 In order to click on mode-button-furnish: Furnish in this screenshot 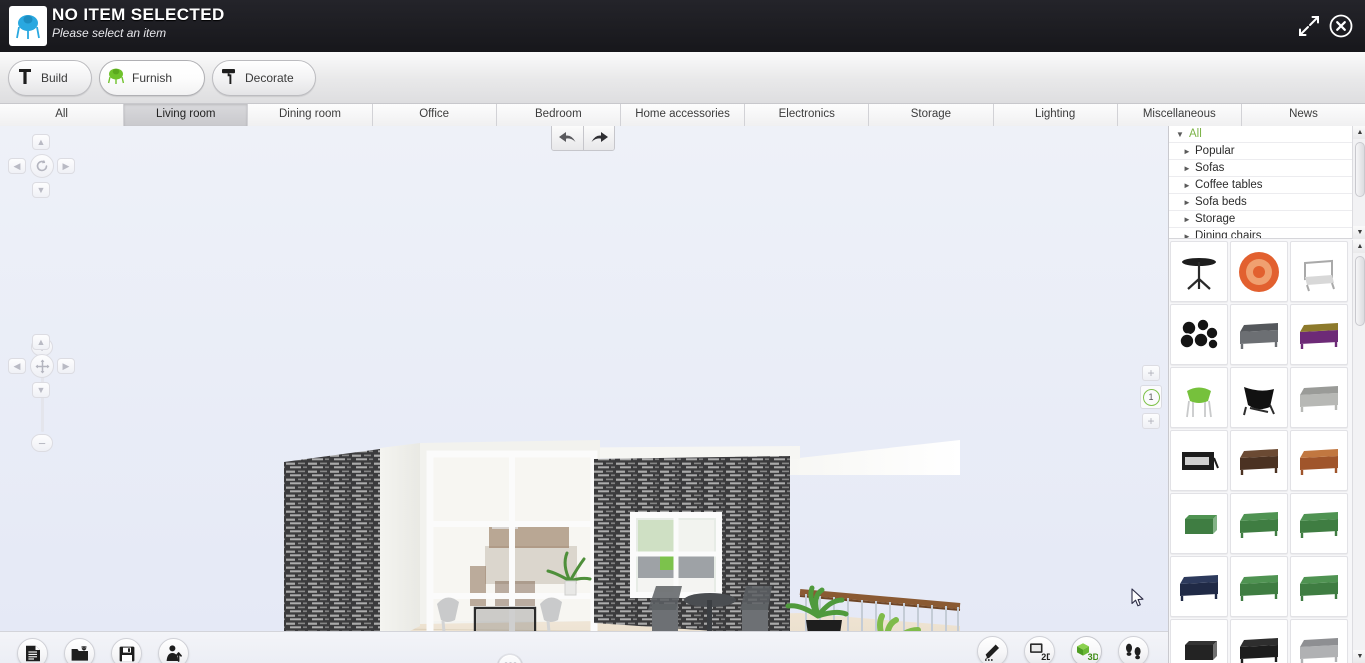, I will do `click(152, 78)`.